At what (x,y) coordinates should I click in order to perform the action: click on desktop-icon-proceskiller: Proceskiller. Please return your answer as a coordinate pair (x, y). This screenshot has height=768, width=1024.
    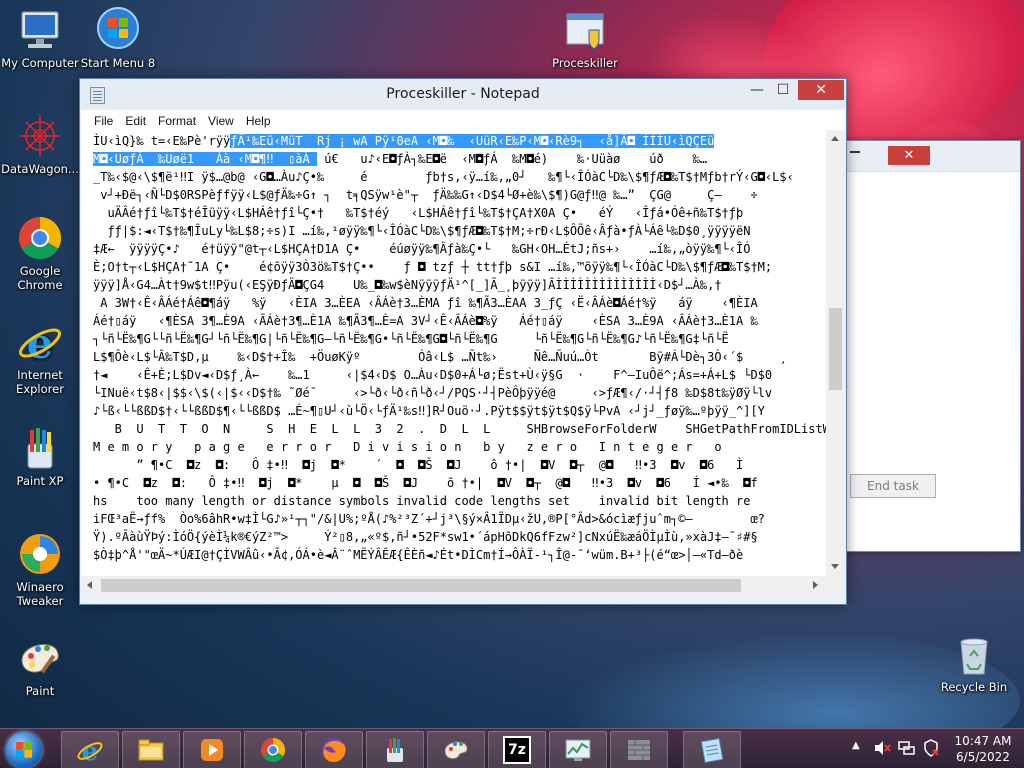
    Looking at the image, I should click on (585, 38).